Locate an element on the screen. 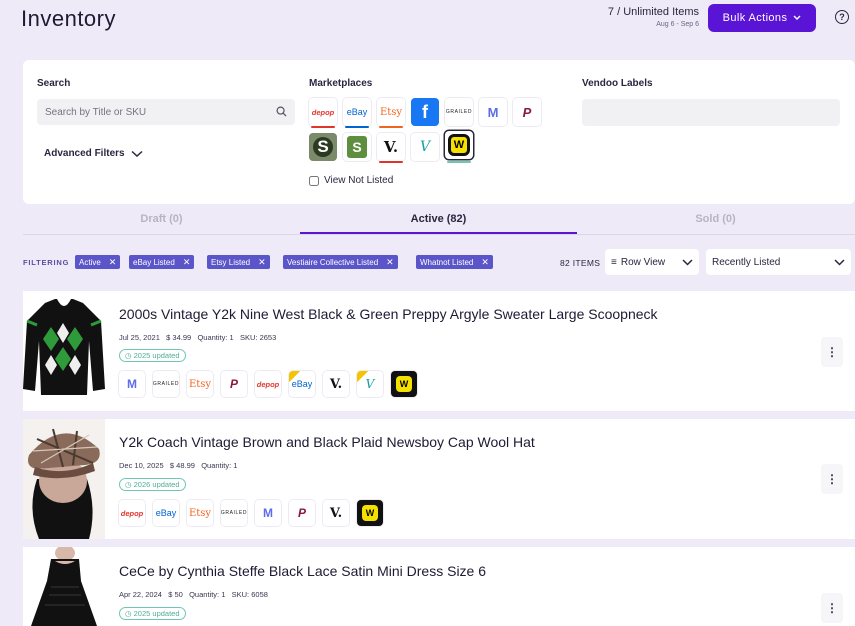 The height and width of the screenshot is (626, 855). chip-label: Etsy Listed is located at coordinates (231, 262).